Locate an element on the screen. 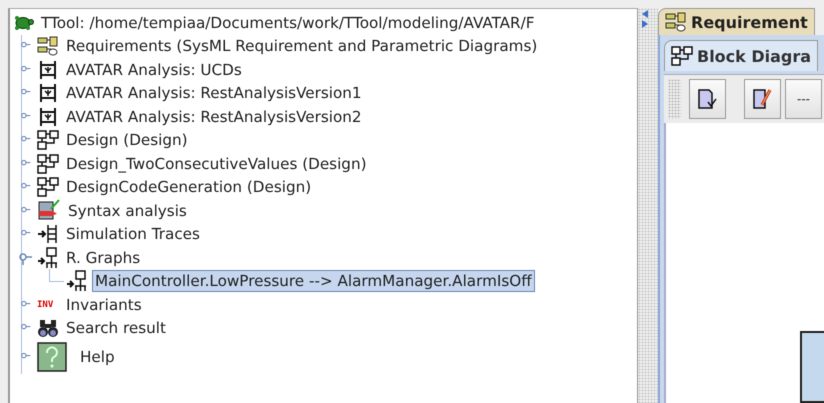  toolbar-grip is located at coordinates (674, 99).